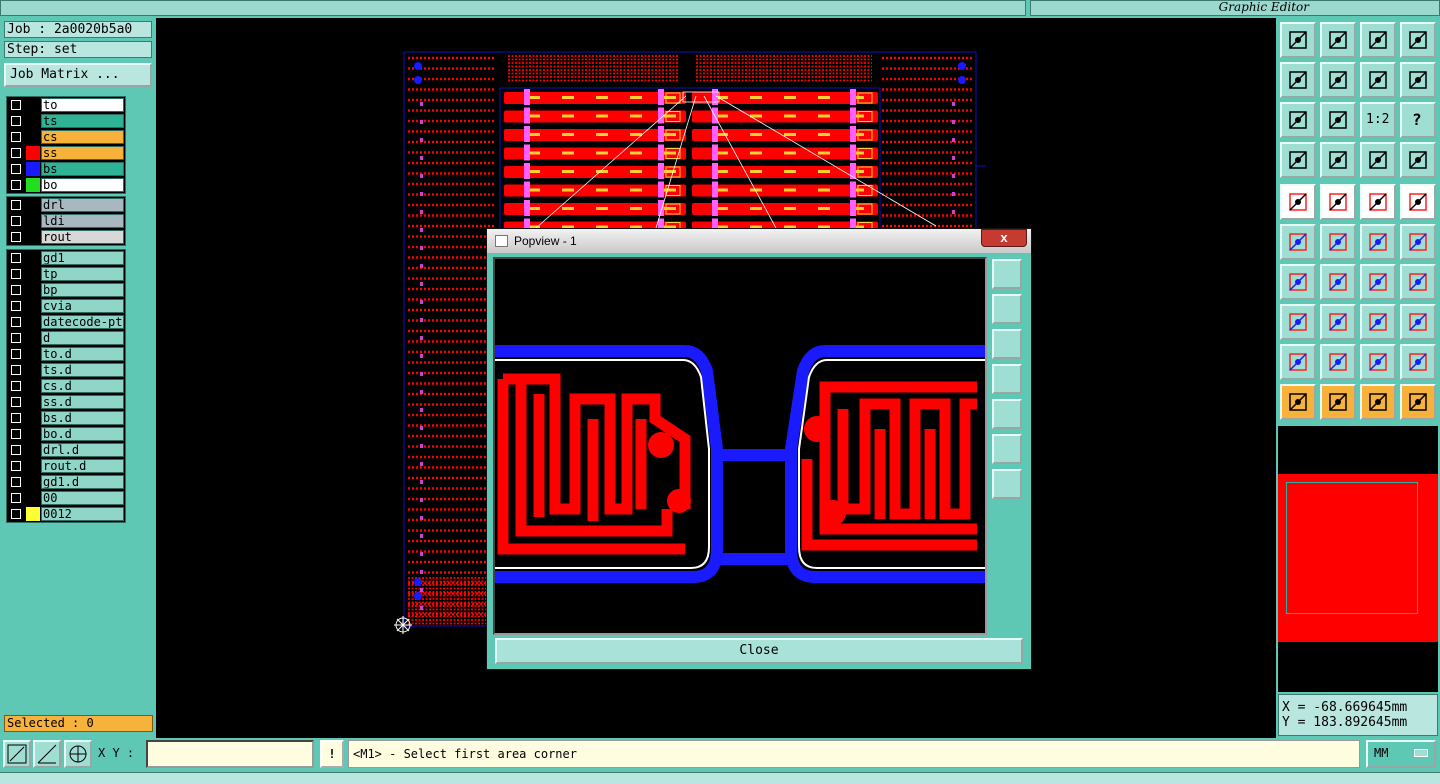 Image resolution: width=1440 pixels, height=784 pixels. I want to click on zoom-area-button, so click(17, 754).